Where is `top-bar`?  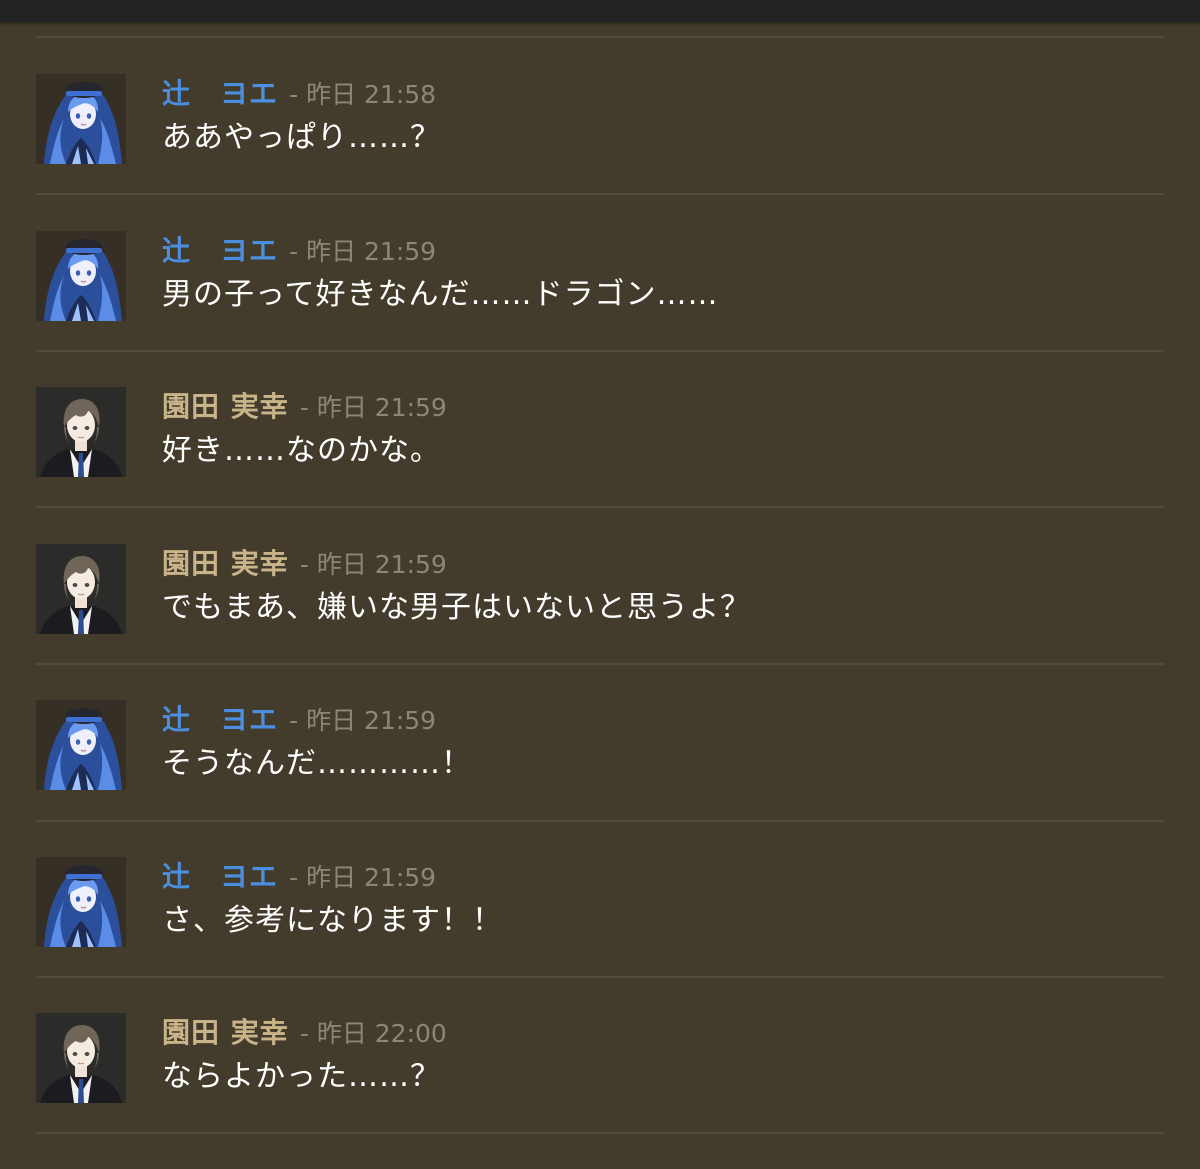
top-bar is located at coordinates (600, 11).